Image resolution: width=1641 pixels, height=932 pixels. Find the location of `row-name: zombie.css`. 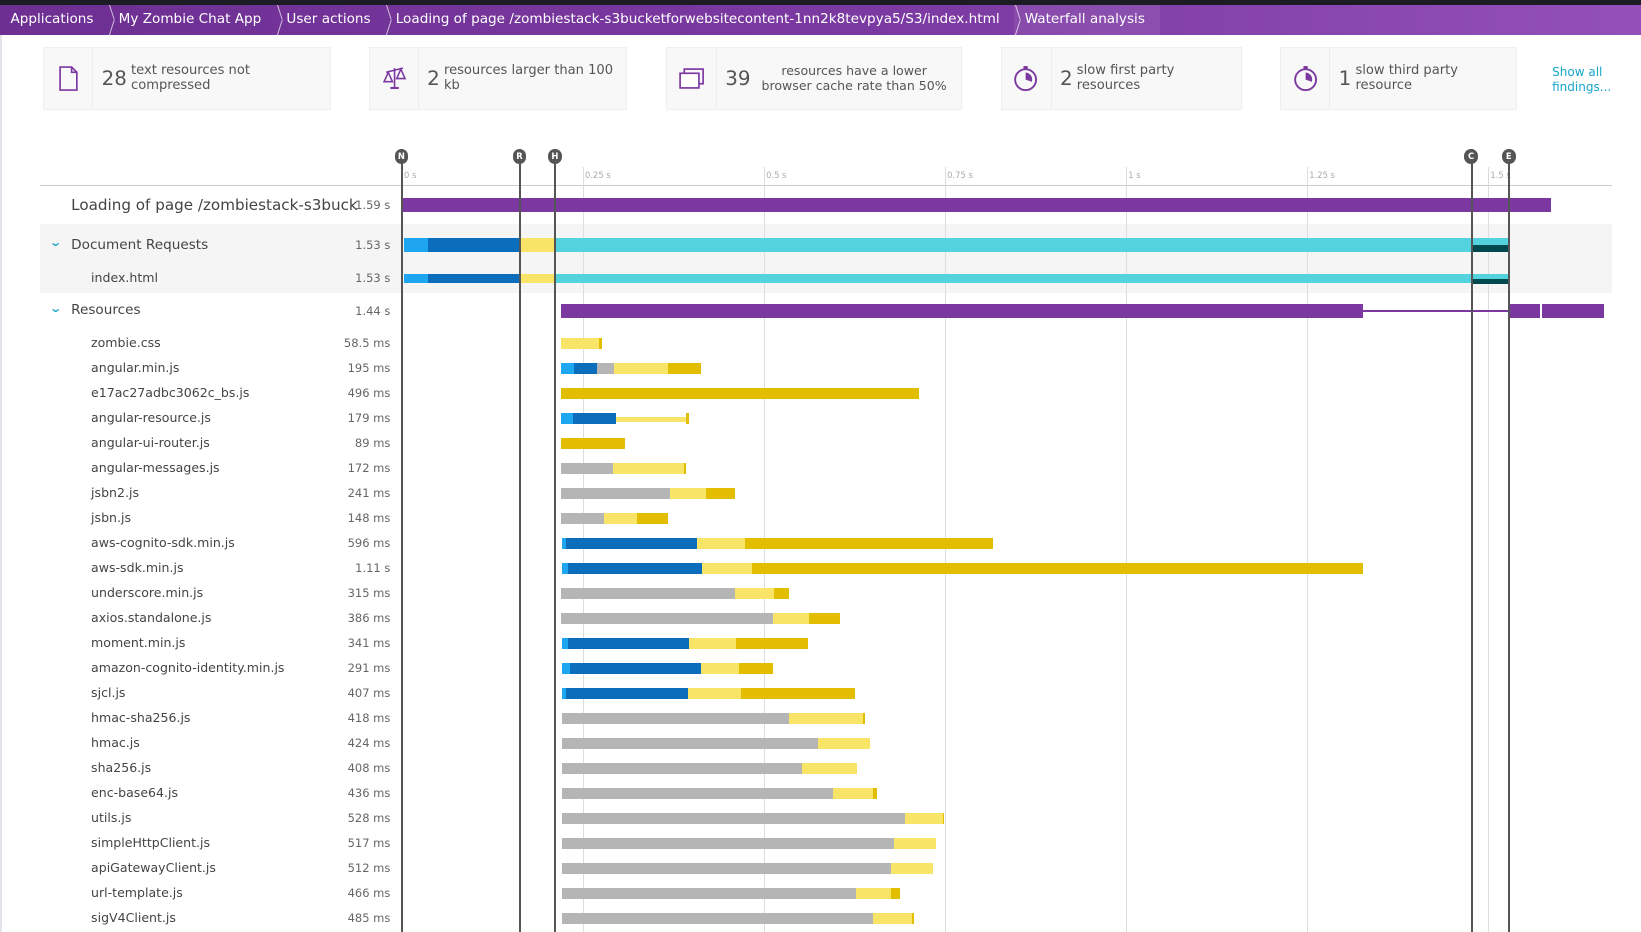

row-name: zombie.css is located at coordinates (126, 342).